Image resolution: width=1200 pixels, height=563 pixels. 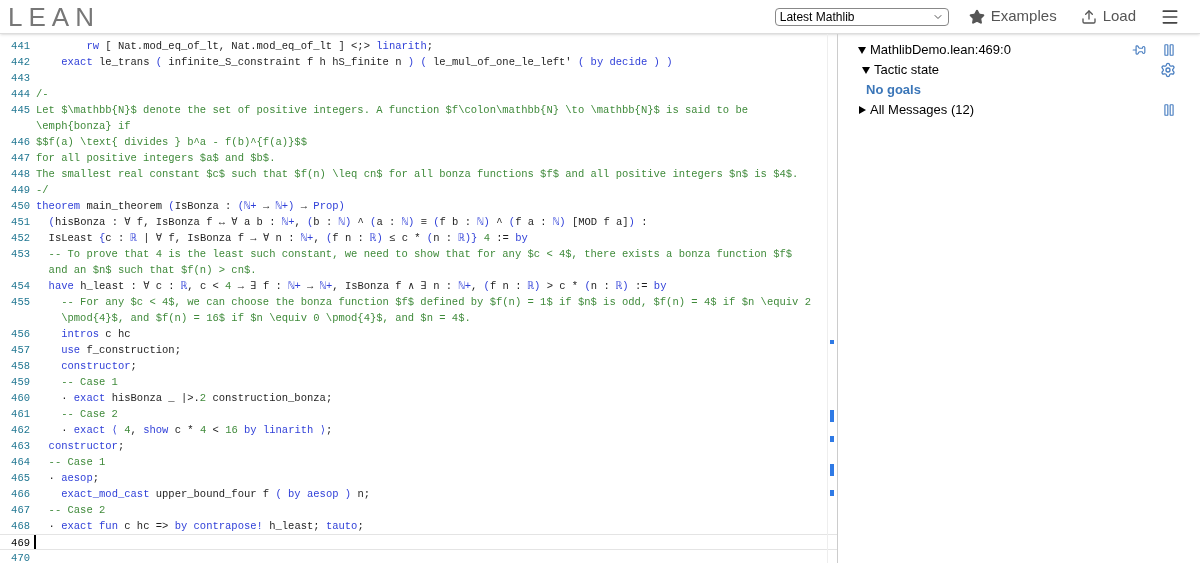 What do you see at coordinates (171, 142) in the screenshot?
I see `code-line: $$f(a) \text{ divides } b^a - f(b)^{f(a)}$$` at bounding box center [171, 142].